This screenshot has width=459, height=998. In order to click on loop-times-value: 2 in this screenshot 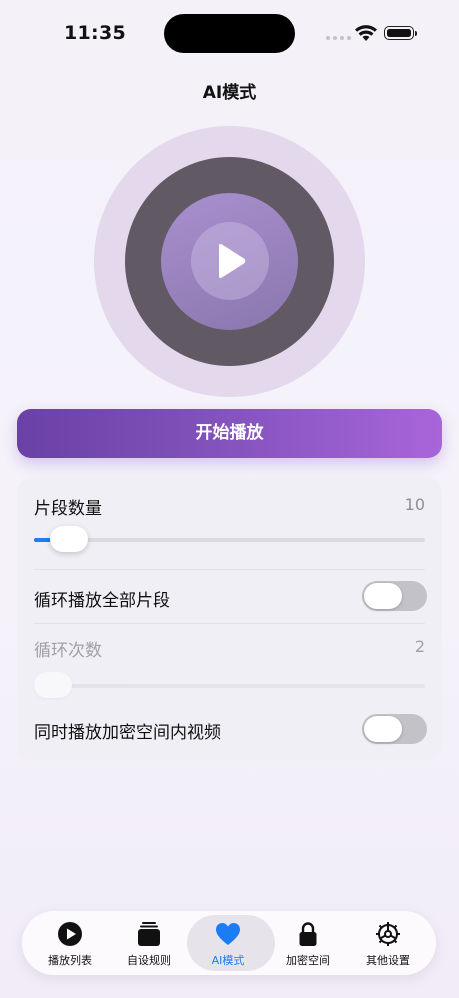, I will do `click(419, 646)`.